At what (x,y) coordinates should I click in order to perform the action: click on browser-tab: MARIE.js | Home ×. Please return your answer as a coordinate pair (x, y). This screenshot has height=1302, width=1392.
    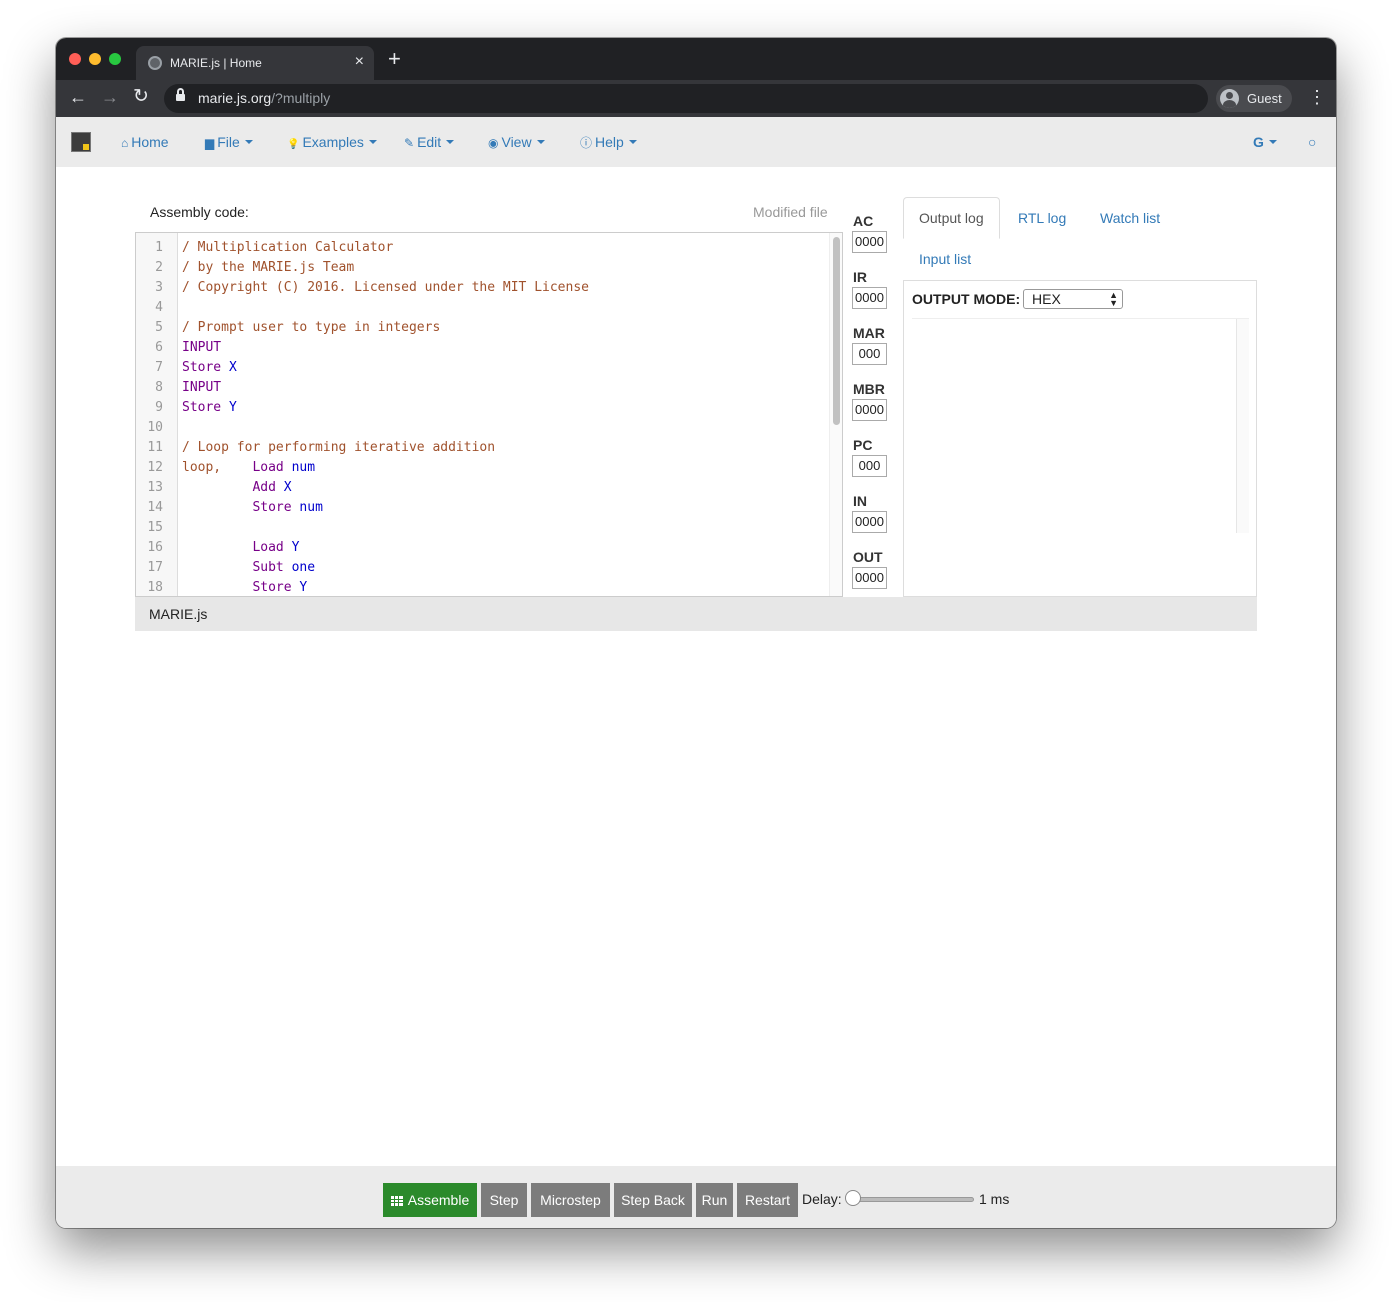
    Looking at the image, I should click on (255, 63).